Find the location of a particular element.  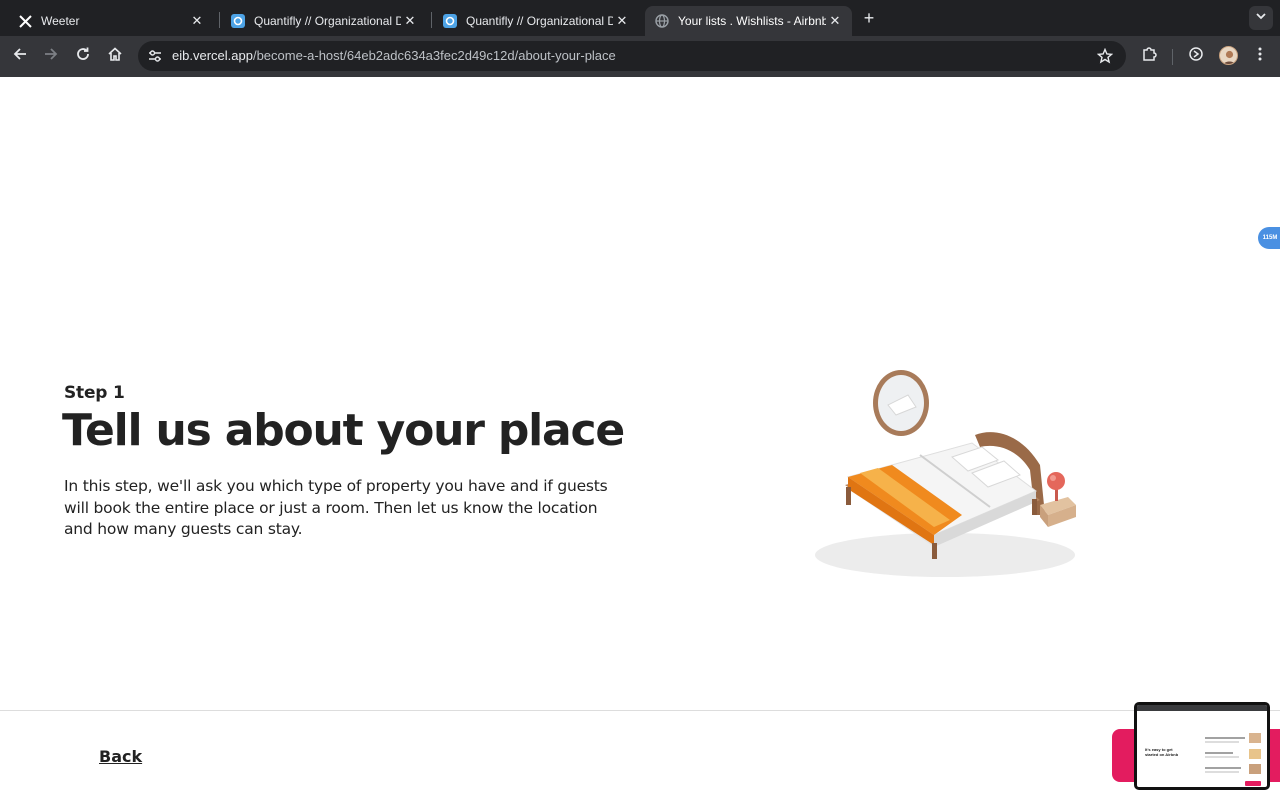

page-title: Tell us about your place is located at coordinates (343, 430).